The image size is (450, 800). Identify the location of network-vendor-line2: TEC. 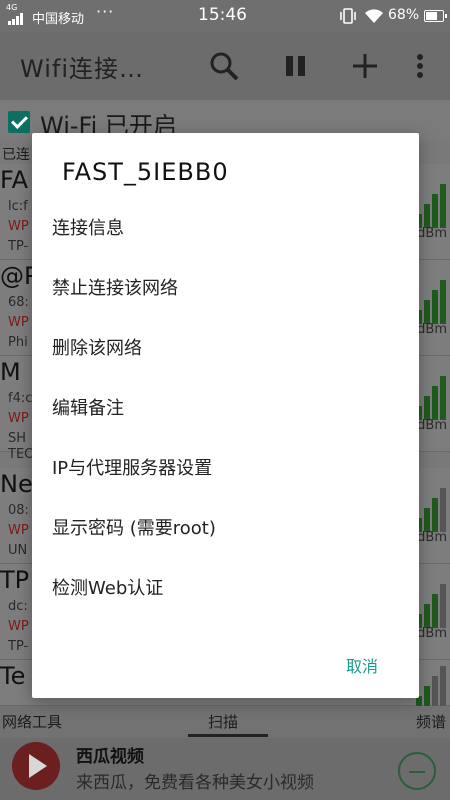
(21, 454).